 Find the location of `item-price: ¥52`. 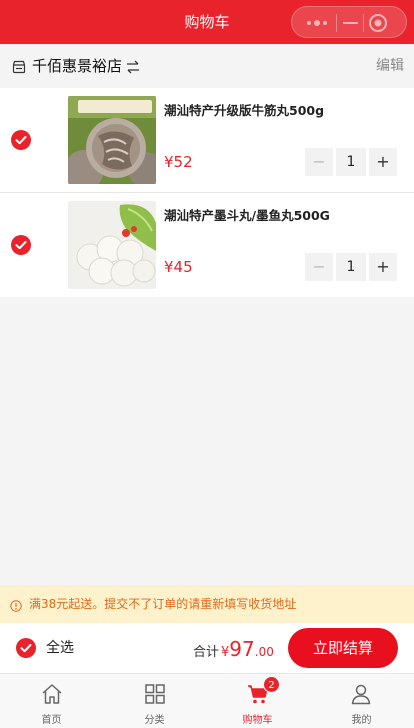

item-price: ¥52 is located at coordinates (178, 162).